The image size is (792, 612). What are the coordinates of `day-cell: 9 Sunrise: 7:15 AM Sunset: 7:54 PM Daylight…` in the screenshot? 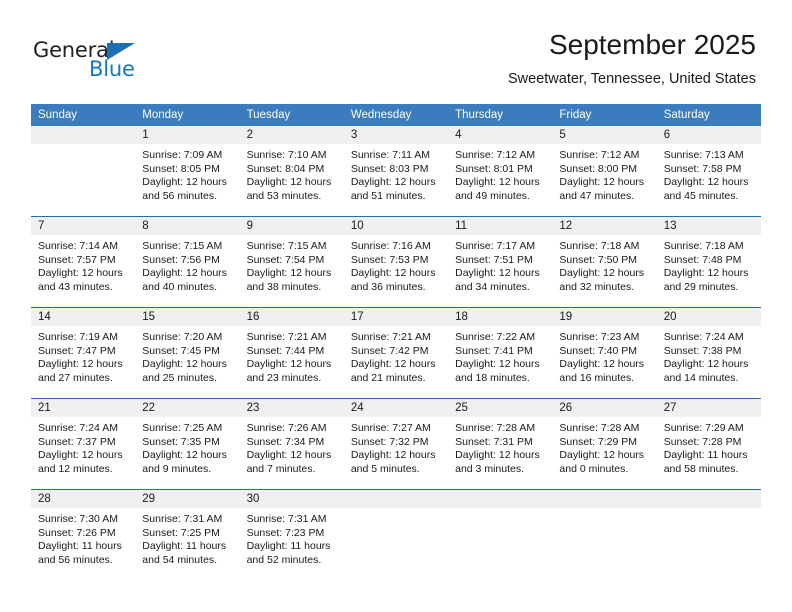 It's located at (291, 262).